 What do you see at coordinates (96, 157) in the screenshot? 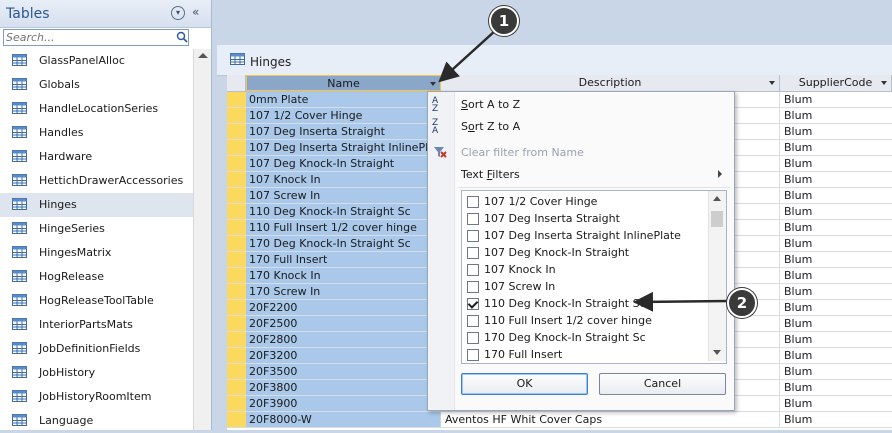
I see `nav-item-table: Hardware` at bounding box center [96, 157].